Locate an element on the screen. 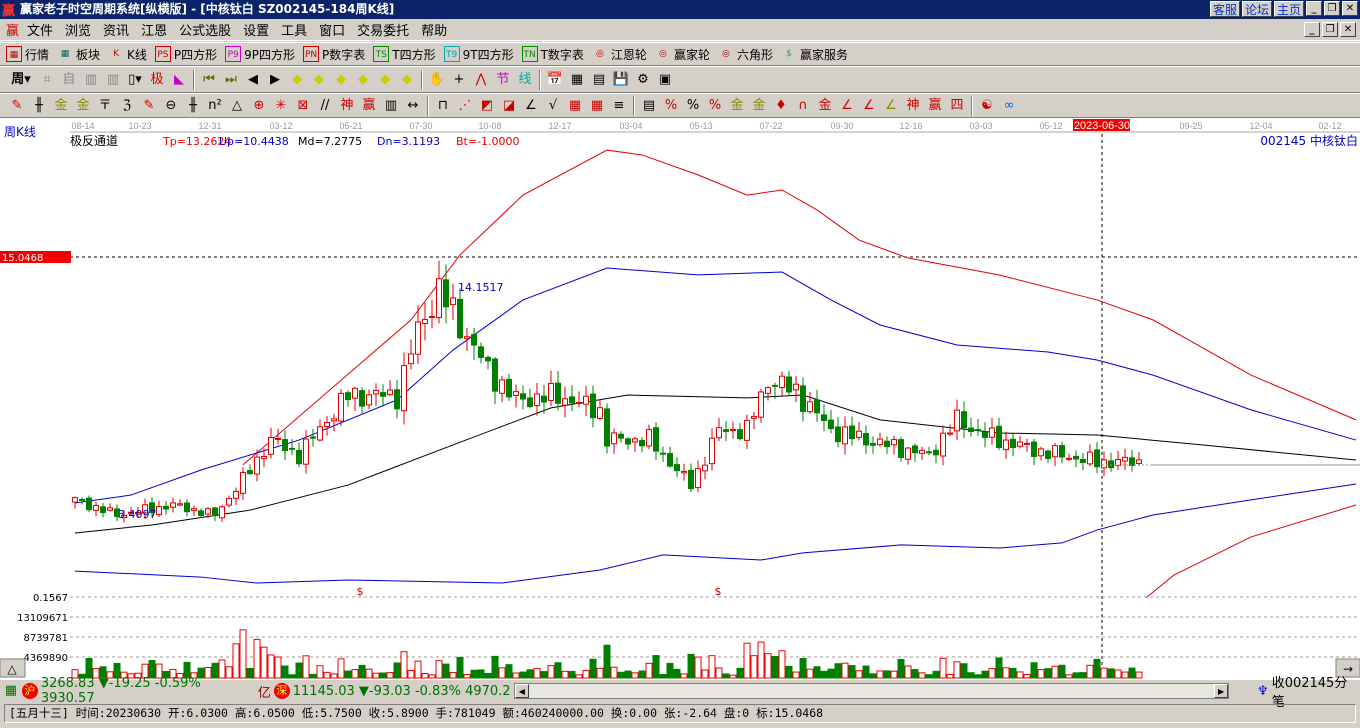 The width and height of the screenshot is (1360, 728). last-icon: ⏭ is located at coordinates (231, 80).